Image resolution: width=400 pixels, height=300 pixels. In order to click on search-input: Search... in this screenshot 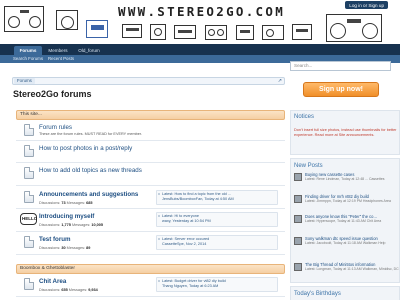, I will do `click(340, 66)`.